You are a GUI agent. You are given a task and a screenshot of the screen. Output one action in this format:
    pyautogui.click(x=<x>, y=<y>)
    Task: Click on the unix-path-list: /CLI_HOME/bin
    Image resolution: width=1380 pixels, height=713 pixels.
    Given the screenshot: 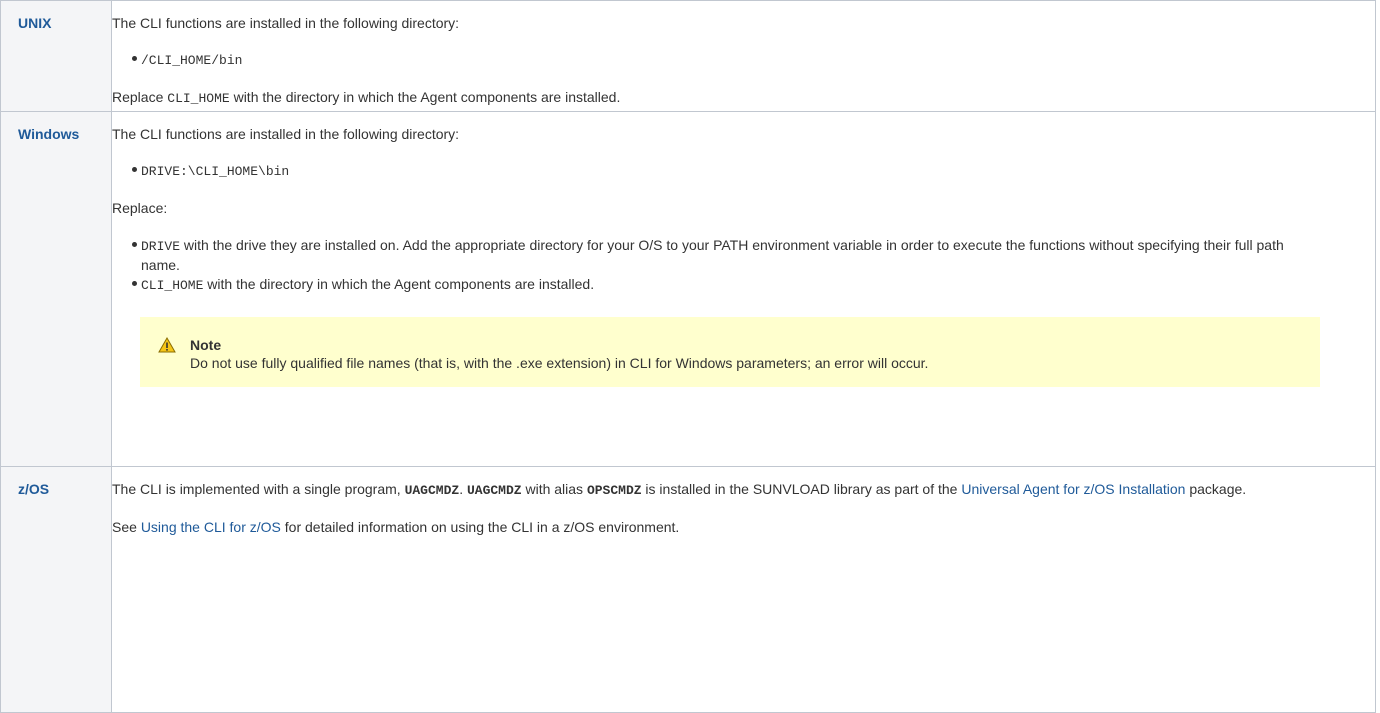 What is the action you would take?
    pyautogui.click(x=743, y=60)
    